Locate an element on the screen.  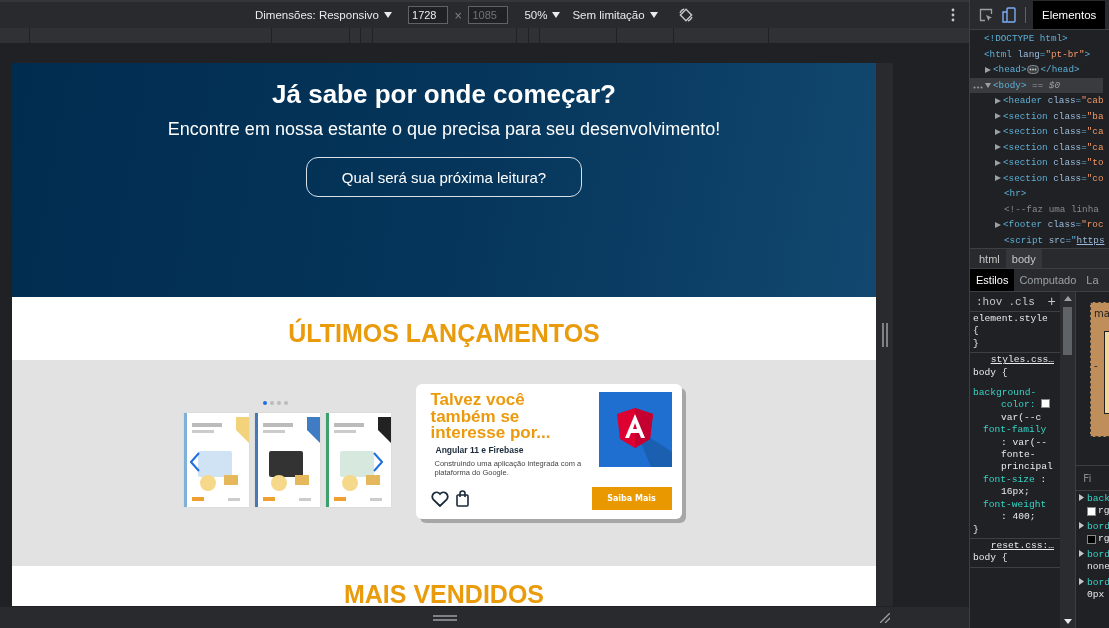
dom-node: <section class="ba is located at coordinates (1039, 116).